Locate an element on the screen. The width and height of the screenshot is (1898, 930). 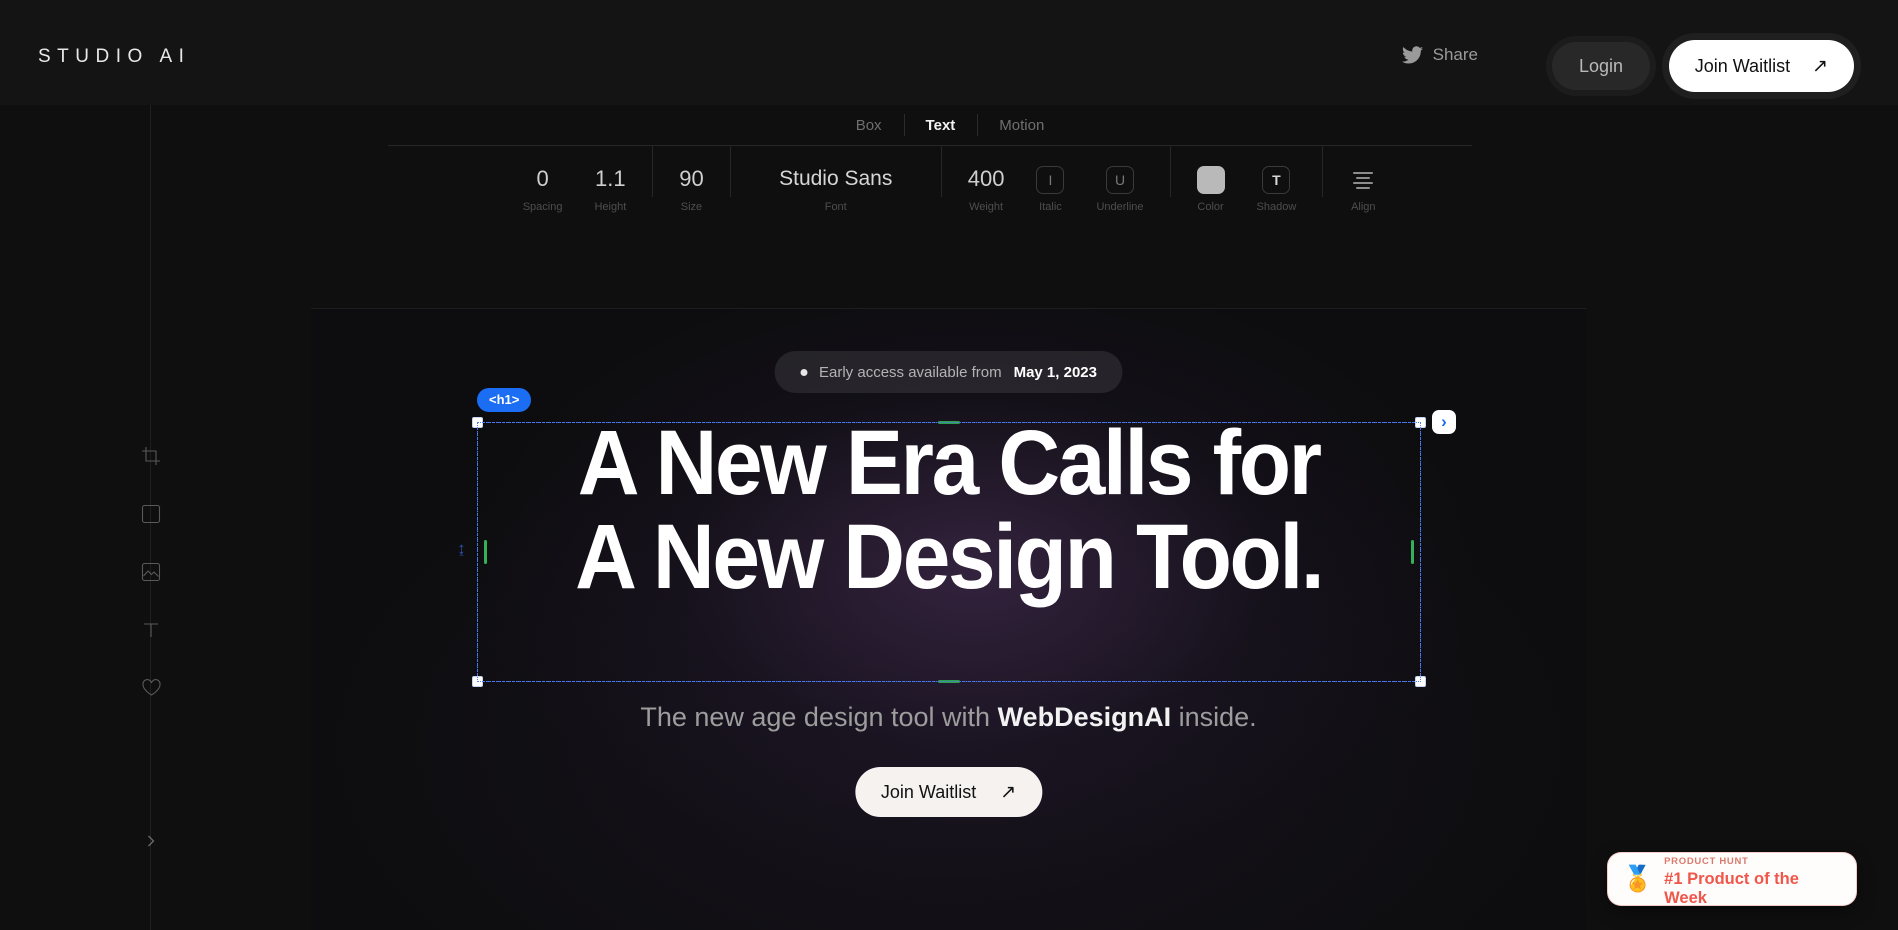
top-navigation-bar: STUDIO AI Share Login Join Waitlist ↗ is located at coordinates (949, 52).